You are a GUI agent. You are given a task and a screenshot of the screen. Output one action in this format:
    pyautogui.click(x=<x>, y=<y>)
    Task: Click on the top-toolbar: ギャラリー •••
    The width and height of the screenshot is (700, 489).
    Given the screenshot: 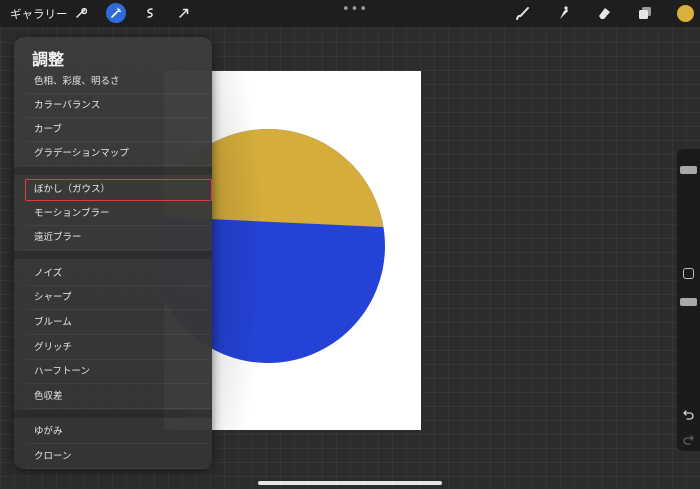 What is the action you would take?
    pyautogui.click(x=350, y=13)
    